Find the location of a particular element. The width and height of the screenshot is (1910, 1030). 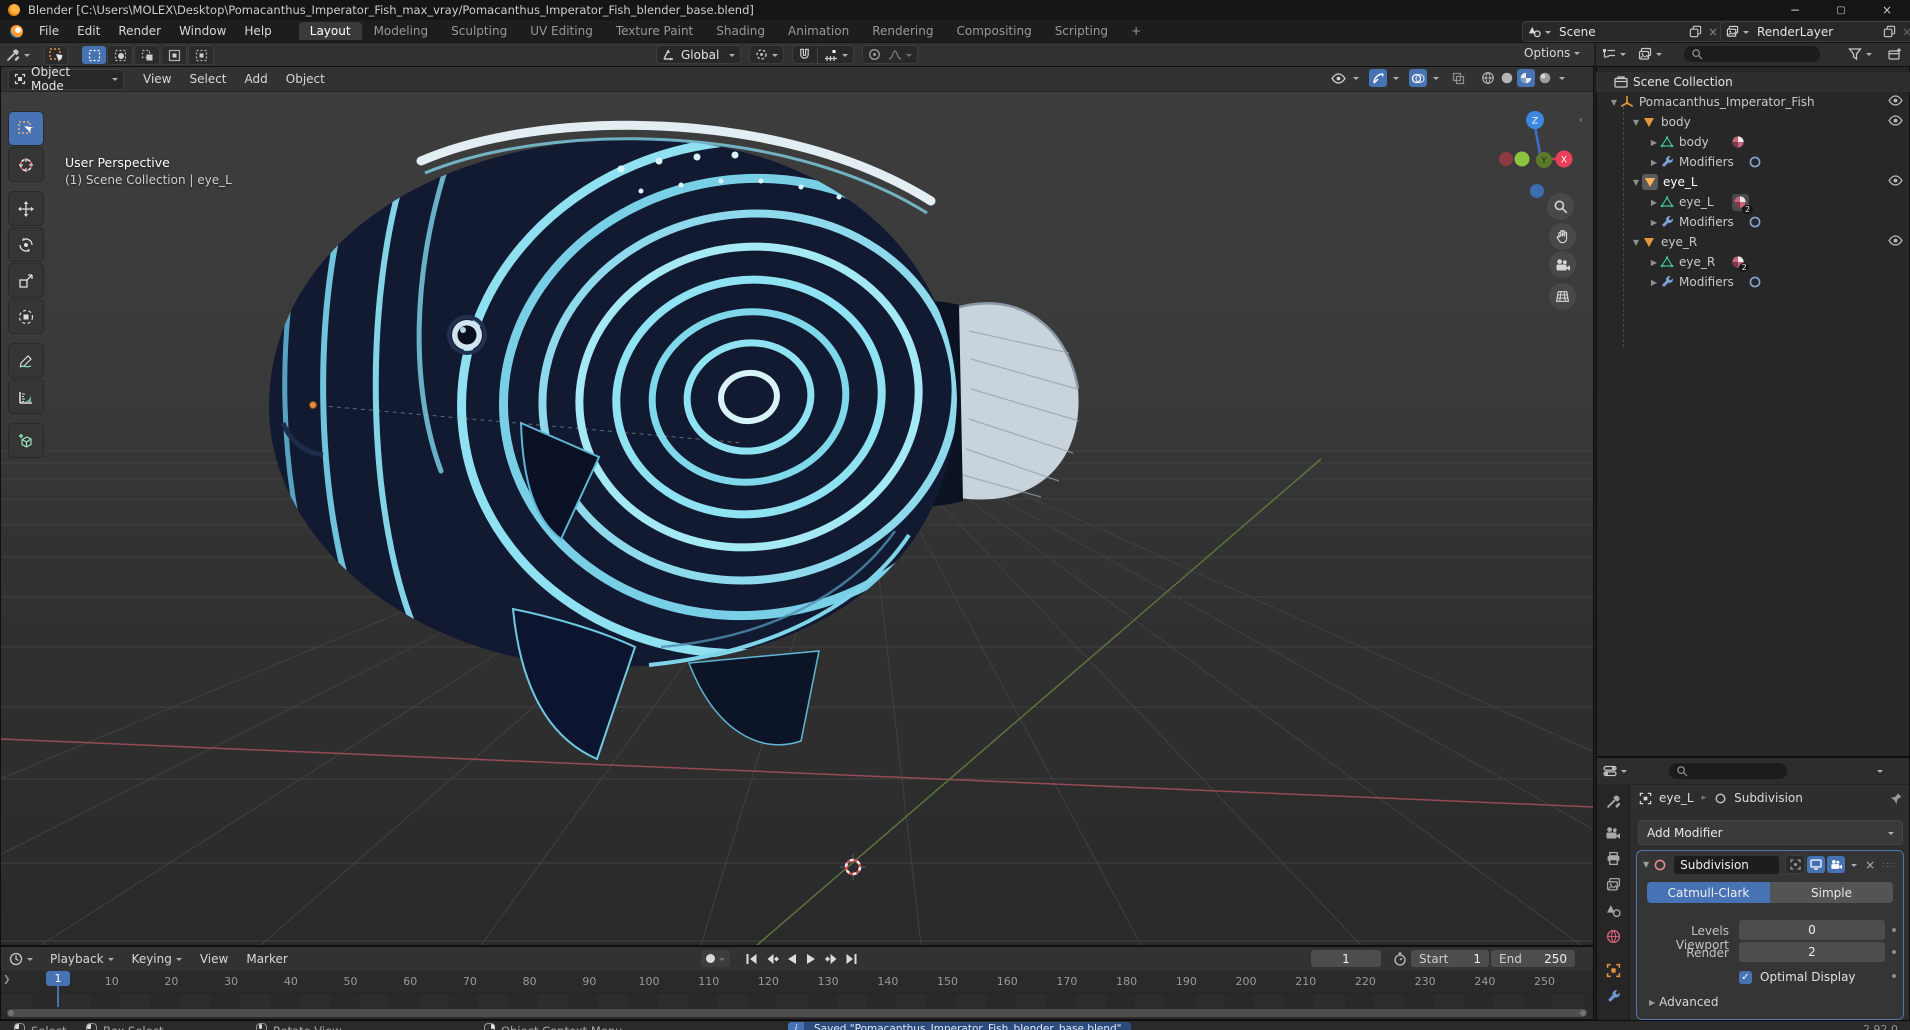

object-origin-dot is located at coordinates (313, 405).